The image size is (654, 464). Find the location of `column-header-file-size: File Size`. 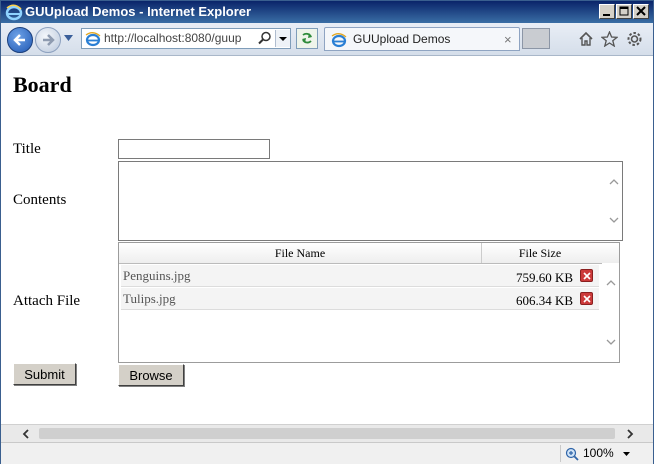

column-header-file-size: File Size is located at coordinates (540, 253).